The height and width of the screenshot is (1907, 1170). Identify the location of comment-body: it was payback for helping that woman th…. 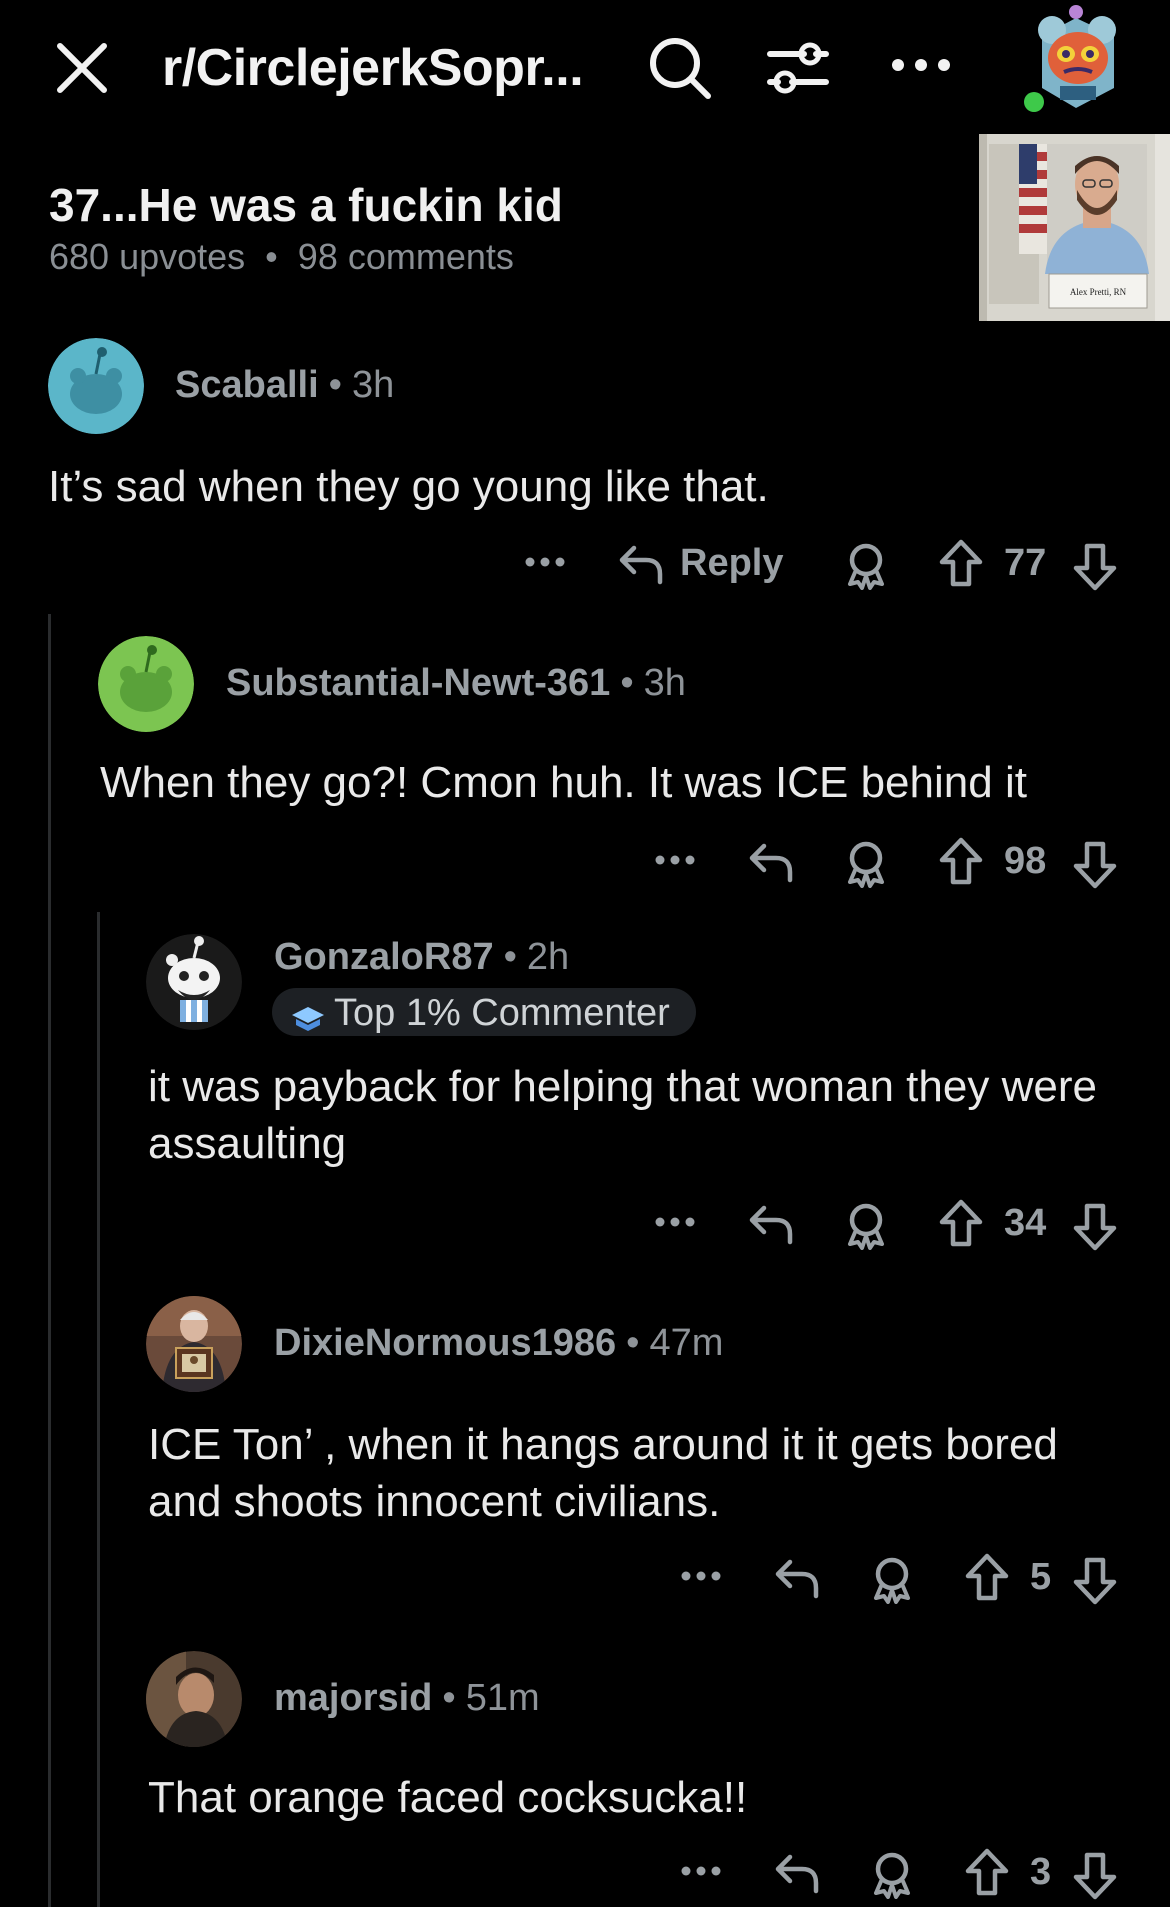
(622, 1115).